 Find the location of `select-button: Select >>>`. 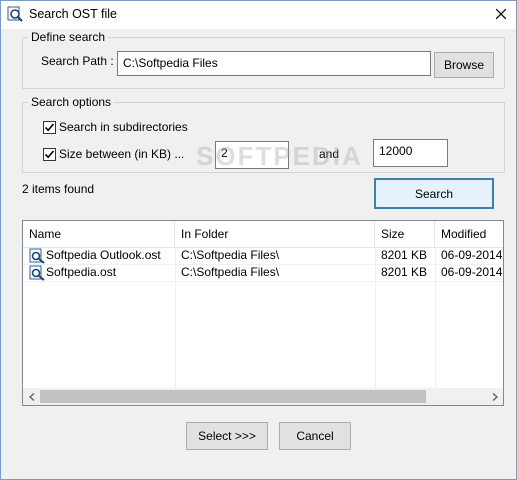

select-button: Select >>> is located at coordinates (227, 436).